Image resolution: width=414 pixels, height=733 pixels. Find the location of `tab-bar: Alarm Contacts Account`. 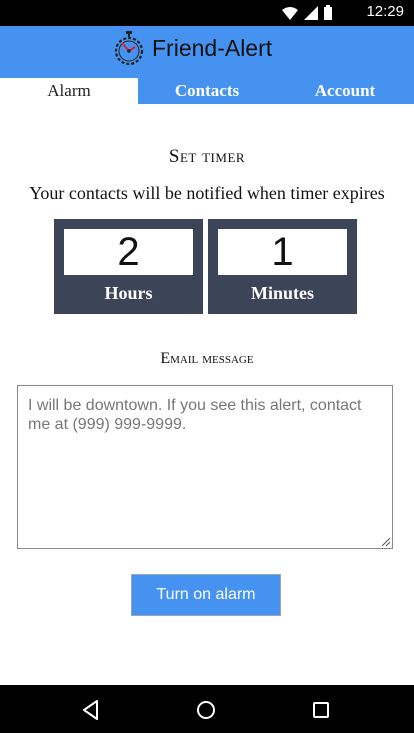

tab-bar: Alarm Contacts Account is located at coordinates (207, 91).